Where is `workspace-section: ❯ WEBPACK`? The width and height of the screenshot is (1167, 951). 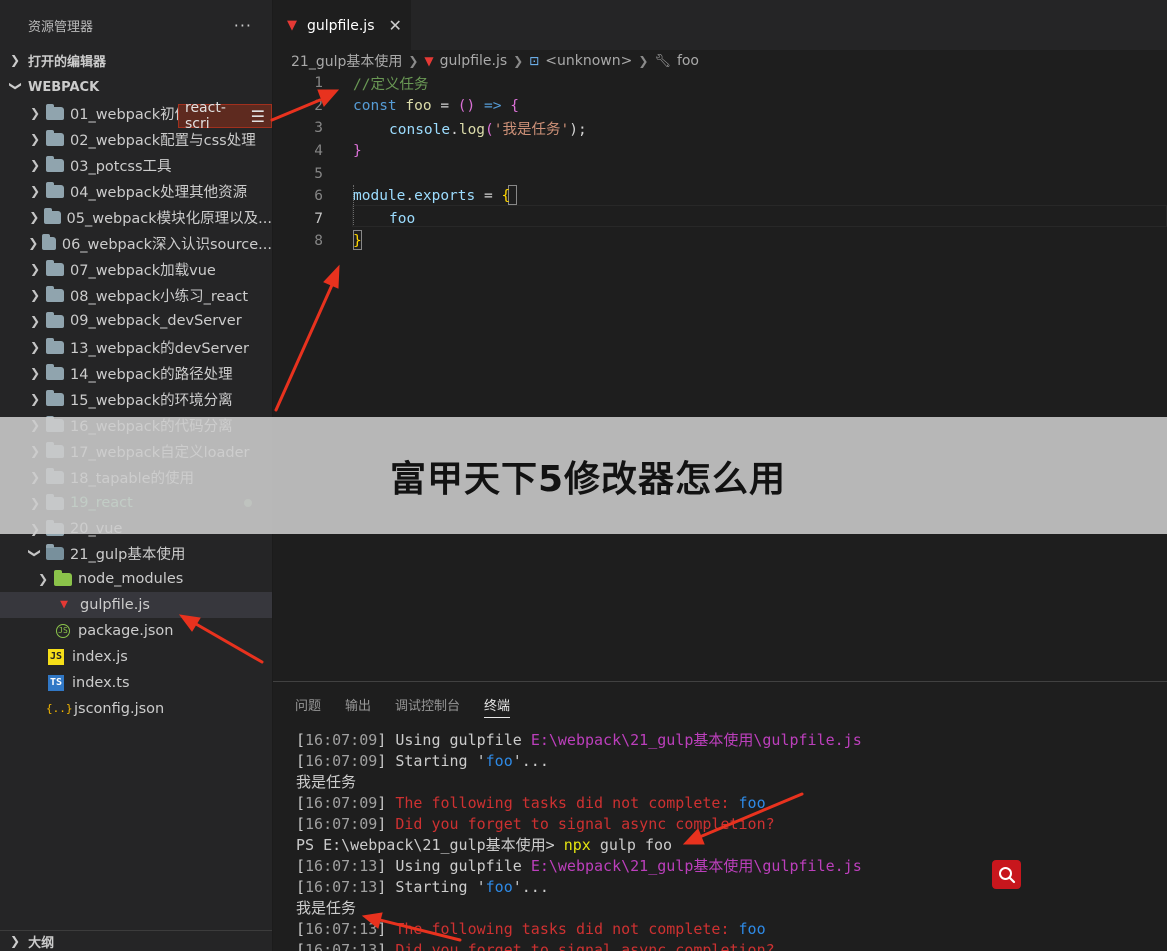 workspace-section: ❯ WEBPACK is located at coordinates (136, 87).